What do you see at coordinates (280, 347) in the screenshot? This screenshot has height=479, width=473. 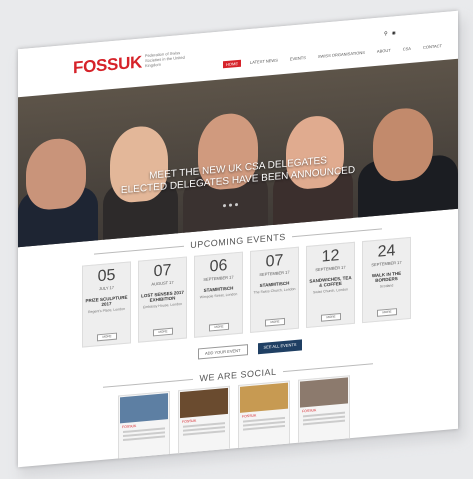 I see `see-all-events-button: SEE ALL EVENTS` at bounding box center [280, 347].